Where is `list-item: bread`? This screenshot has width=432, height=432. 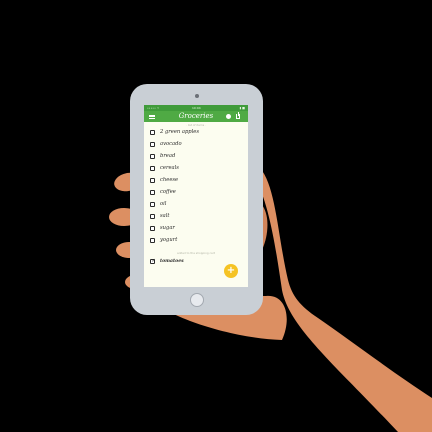
list-item: bread is located at coordinates (196, 157).